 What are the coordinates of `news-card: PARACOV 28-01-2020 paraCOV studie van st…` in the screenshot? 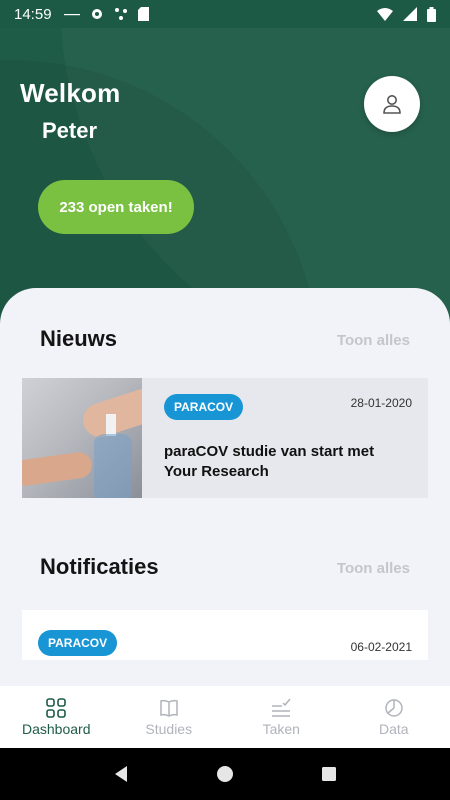 It's located at (225, 438).